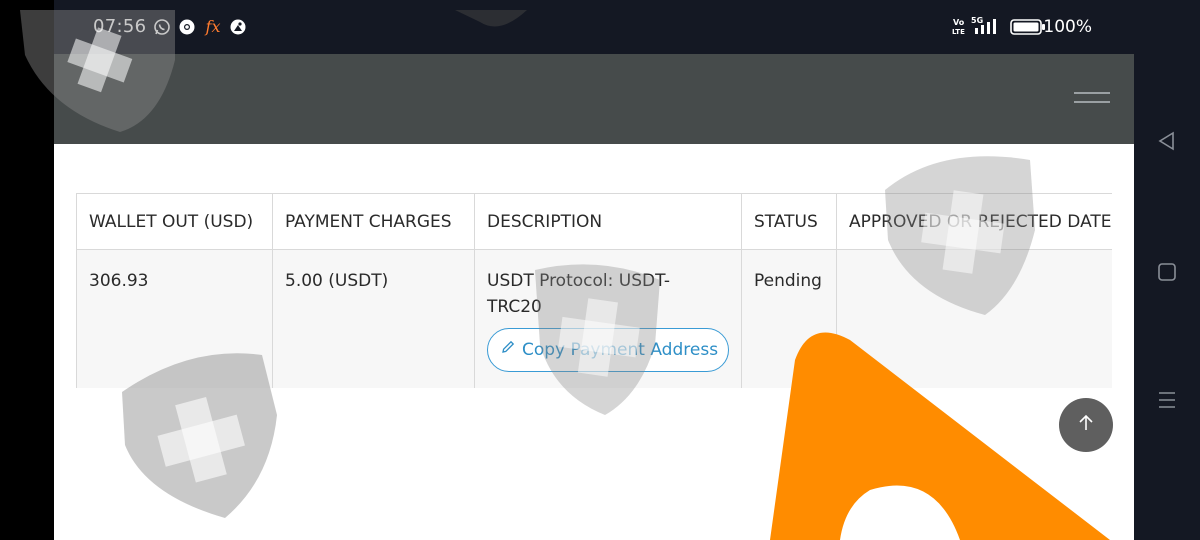 This screenshot has width=1200, height=540. Describe the element at coordinates (608, 221) in the screenshot. I see `col-description: DESCRIPTION` at that location.